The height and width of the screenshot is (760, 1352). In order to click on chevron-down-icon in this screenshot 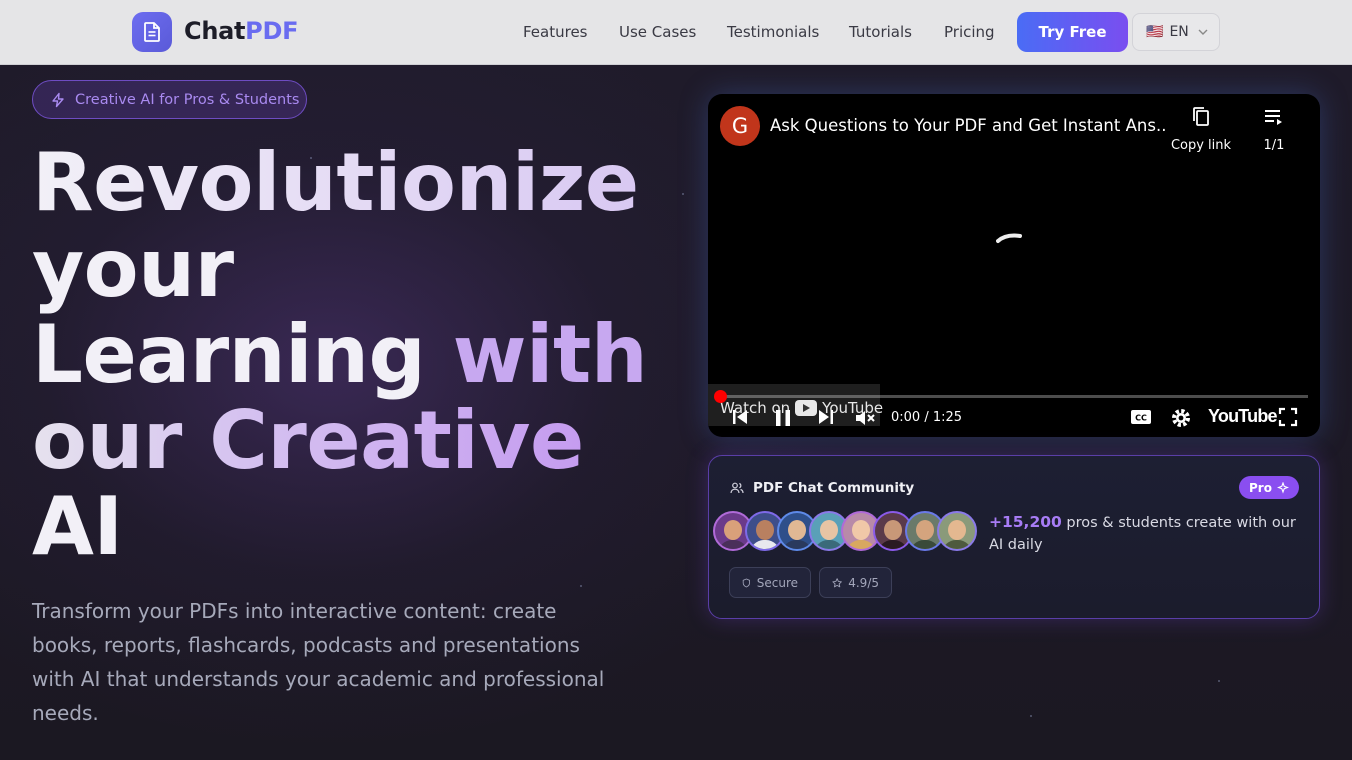, I will do `click(1203, 32)`.